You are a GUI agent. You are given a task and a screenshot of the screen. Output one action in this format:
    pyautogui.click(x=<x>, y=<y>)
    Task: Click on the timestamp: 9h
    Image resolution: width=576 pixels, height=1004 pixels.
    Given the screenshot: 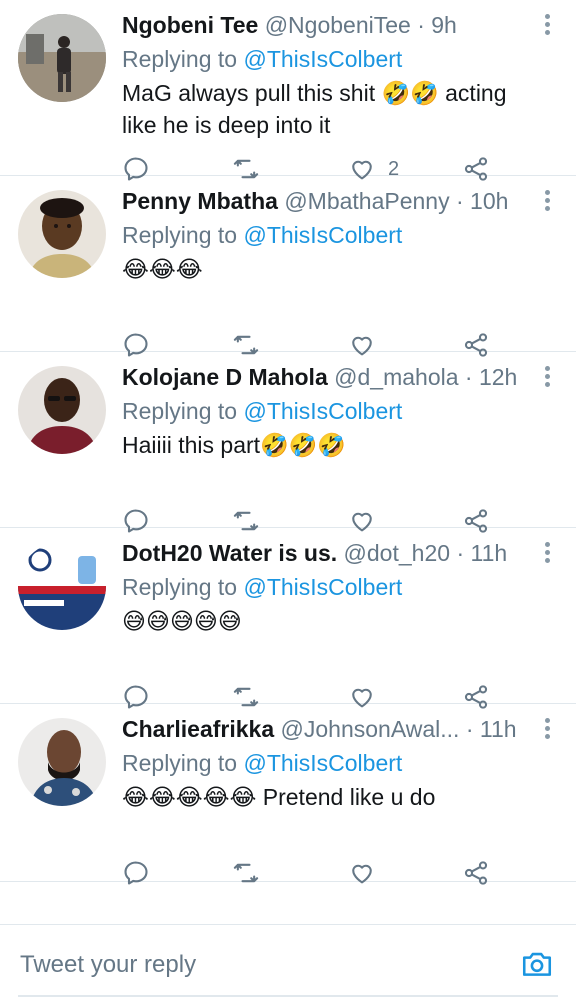 What is the action you would take?
    pyautogui.click(x=444, y=25)
    